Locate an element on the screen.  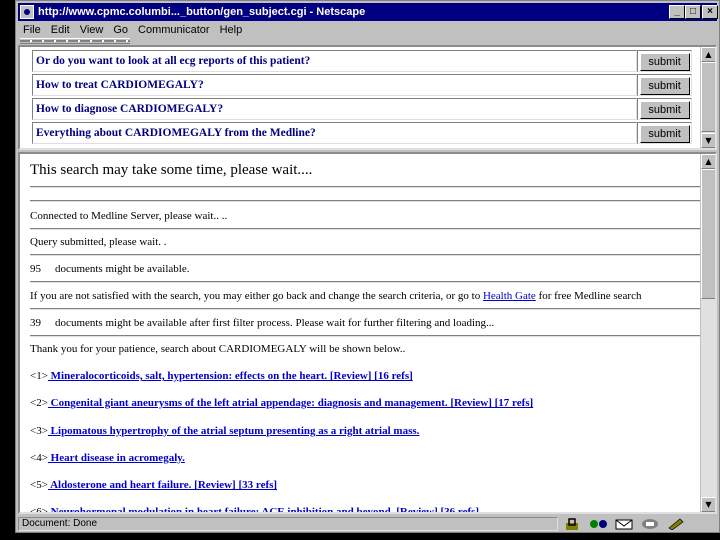
close-button: × is located at coordinates (710, 12).